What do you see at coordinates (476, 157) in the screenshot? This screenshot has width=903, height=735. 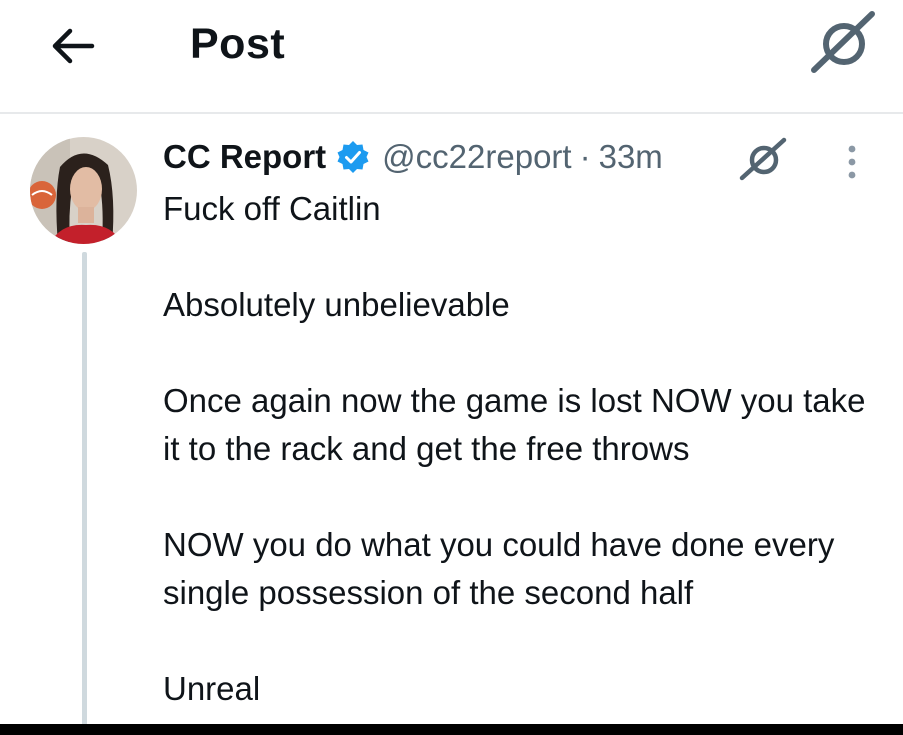 I see `author-handle: @cc22report` at bounding box center [476, 157].